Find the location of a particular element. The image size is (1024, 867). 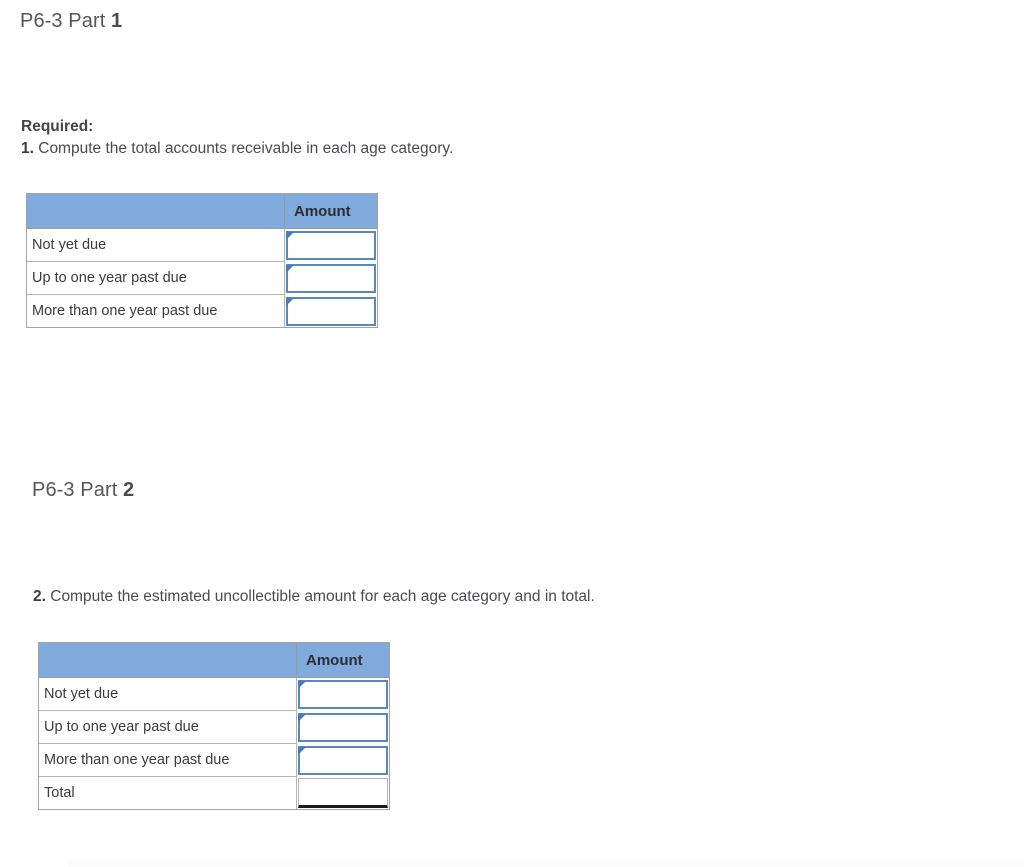

estimate-input-not-yet-due is located at coordinates (343, 694).